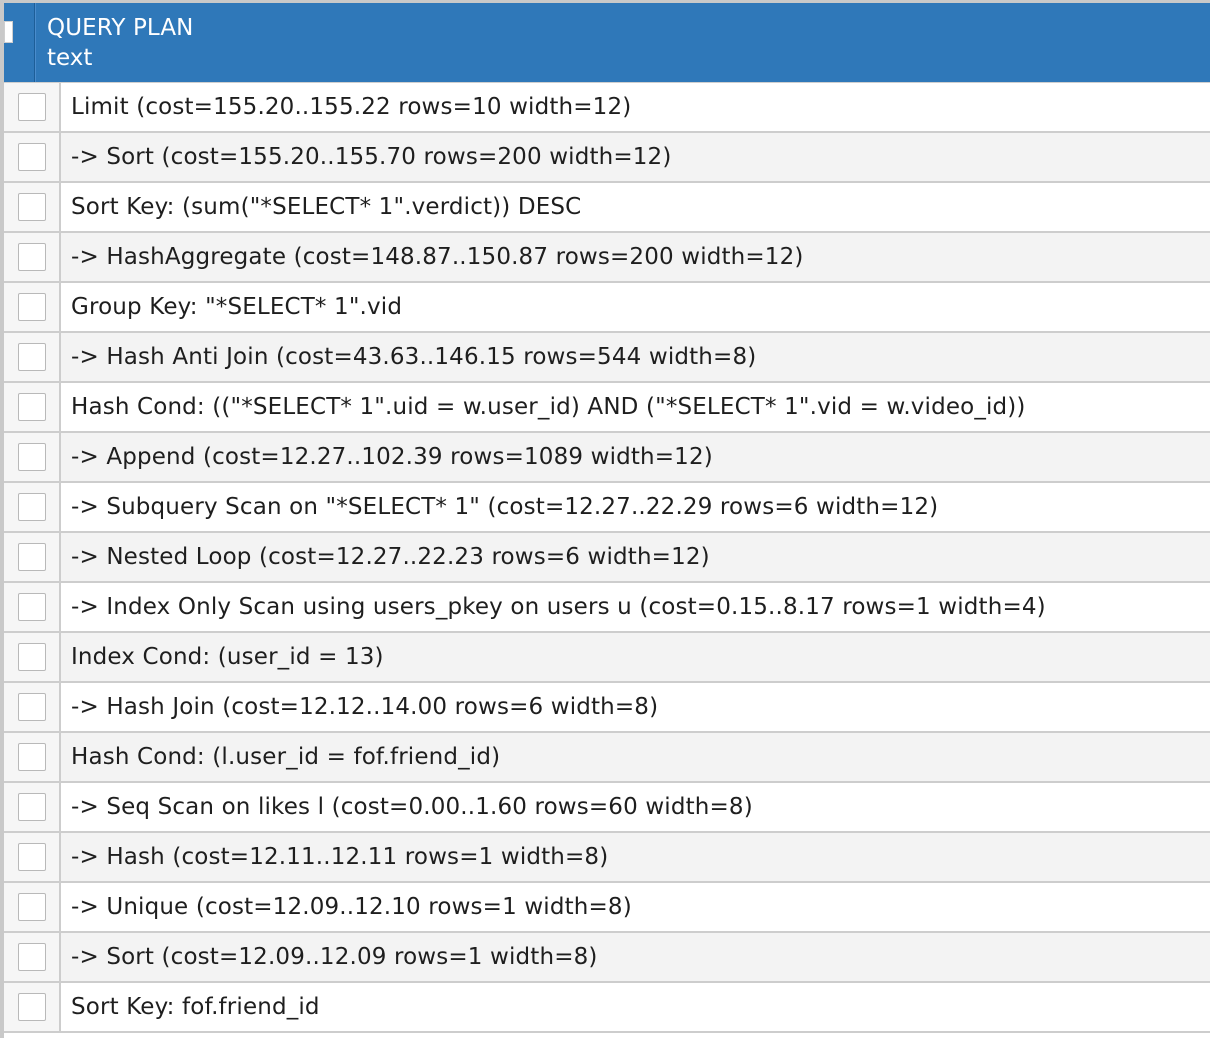 The height and width of the screenshot is (1038, 1210). I want to click on column-type: text, so click(70, 58).